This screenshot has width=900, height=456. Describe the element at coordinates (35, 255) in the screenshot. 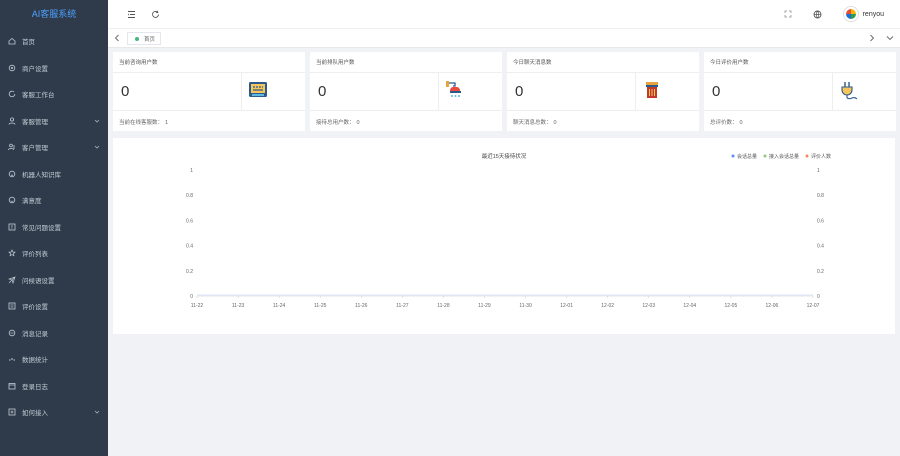

I see `sidebar-item-label: 评价列表` at that location.